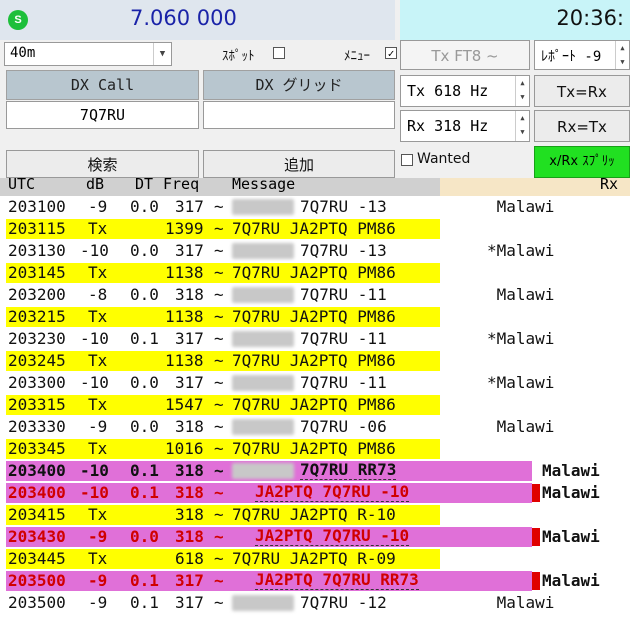 The height and width of the screenshot is (620, 630). Describe the element at coordinates (94, 382) in the screenshot. I see `cell-db: -10` at that location.